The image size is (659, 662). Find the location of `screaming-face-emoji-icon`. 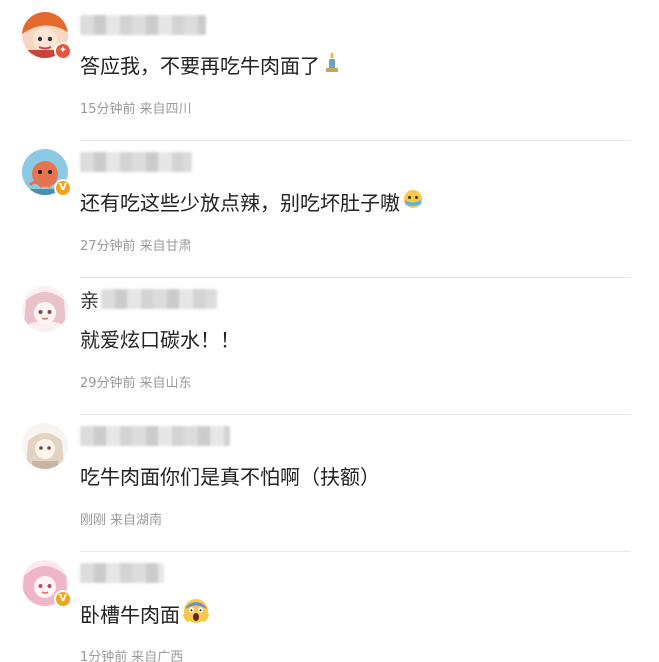

screaming-face-emoji-icon is located at coordinates (196, 613).